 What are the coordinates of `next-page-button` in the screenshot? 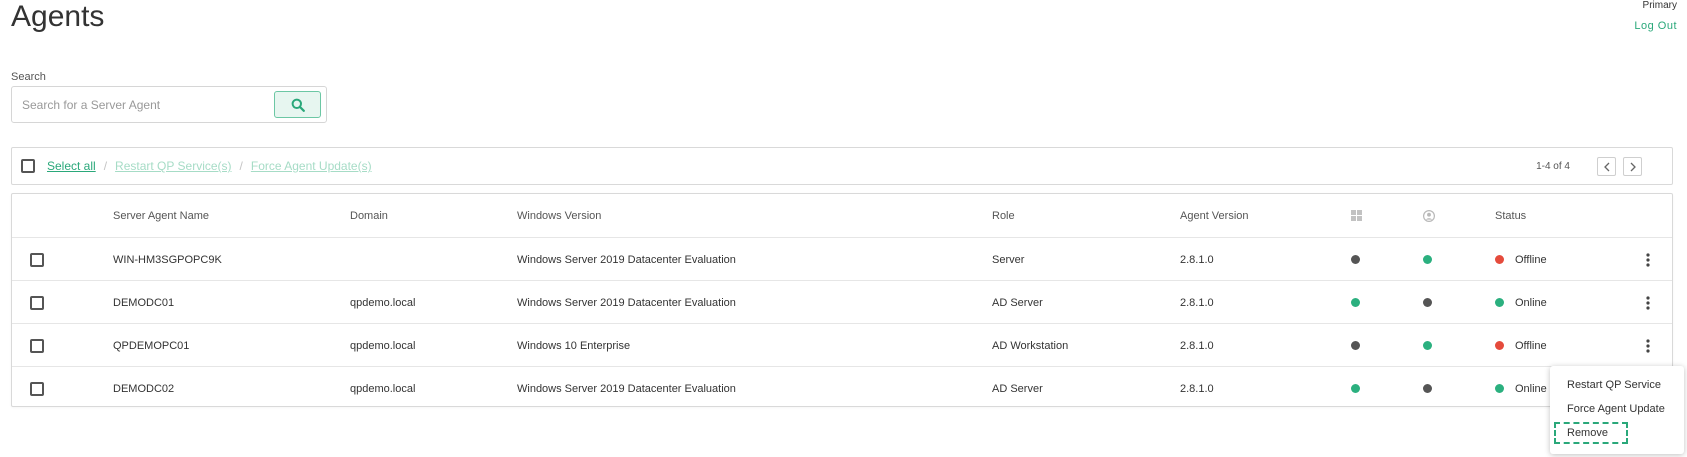 It's located at (1632, 166).